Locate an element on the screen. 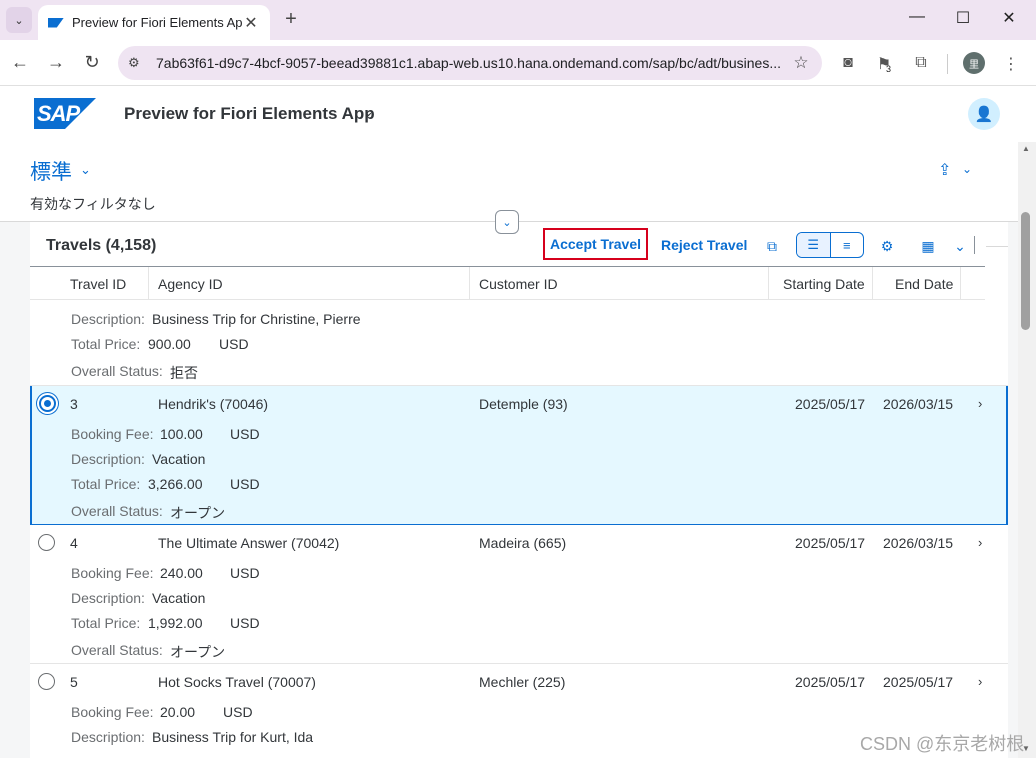  tab-close-icon: ✕ is located at coordinates (251, 23).